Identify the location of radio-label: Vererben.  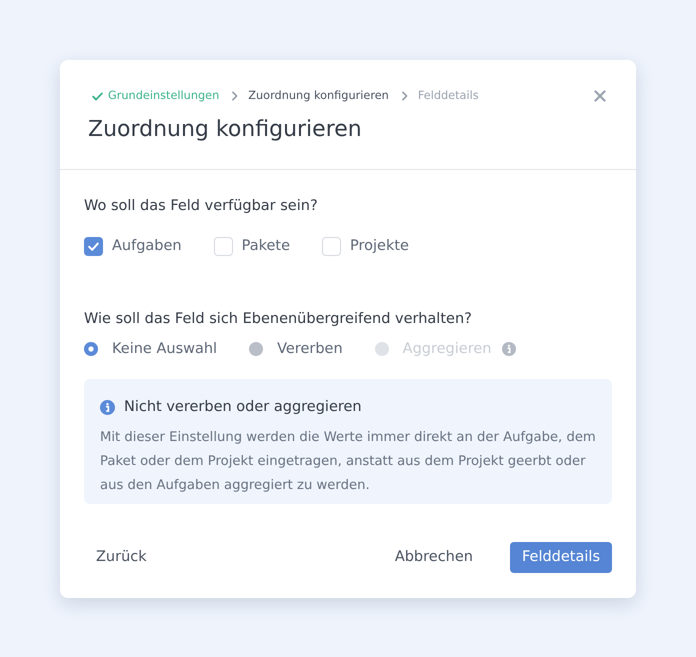
(310, 349).